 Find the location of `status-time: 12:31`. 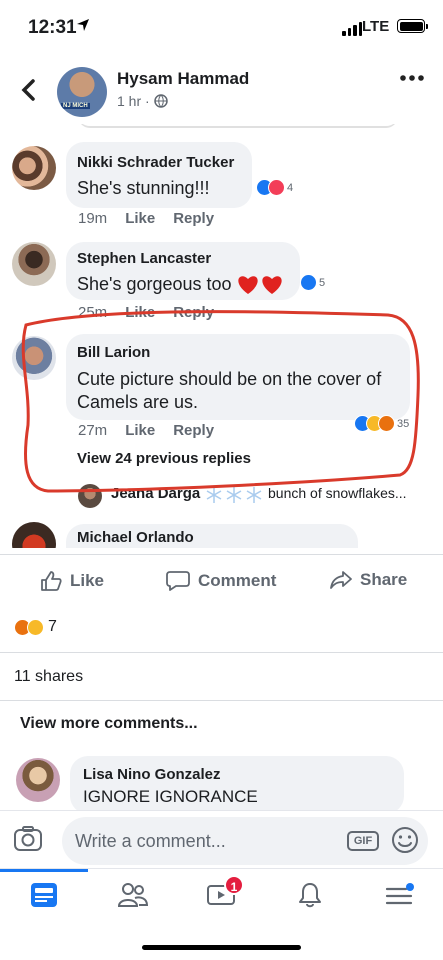

status-time: 12:31 is located at coordinates (52, 27).